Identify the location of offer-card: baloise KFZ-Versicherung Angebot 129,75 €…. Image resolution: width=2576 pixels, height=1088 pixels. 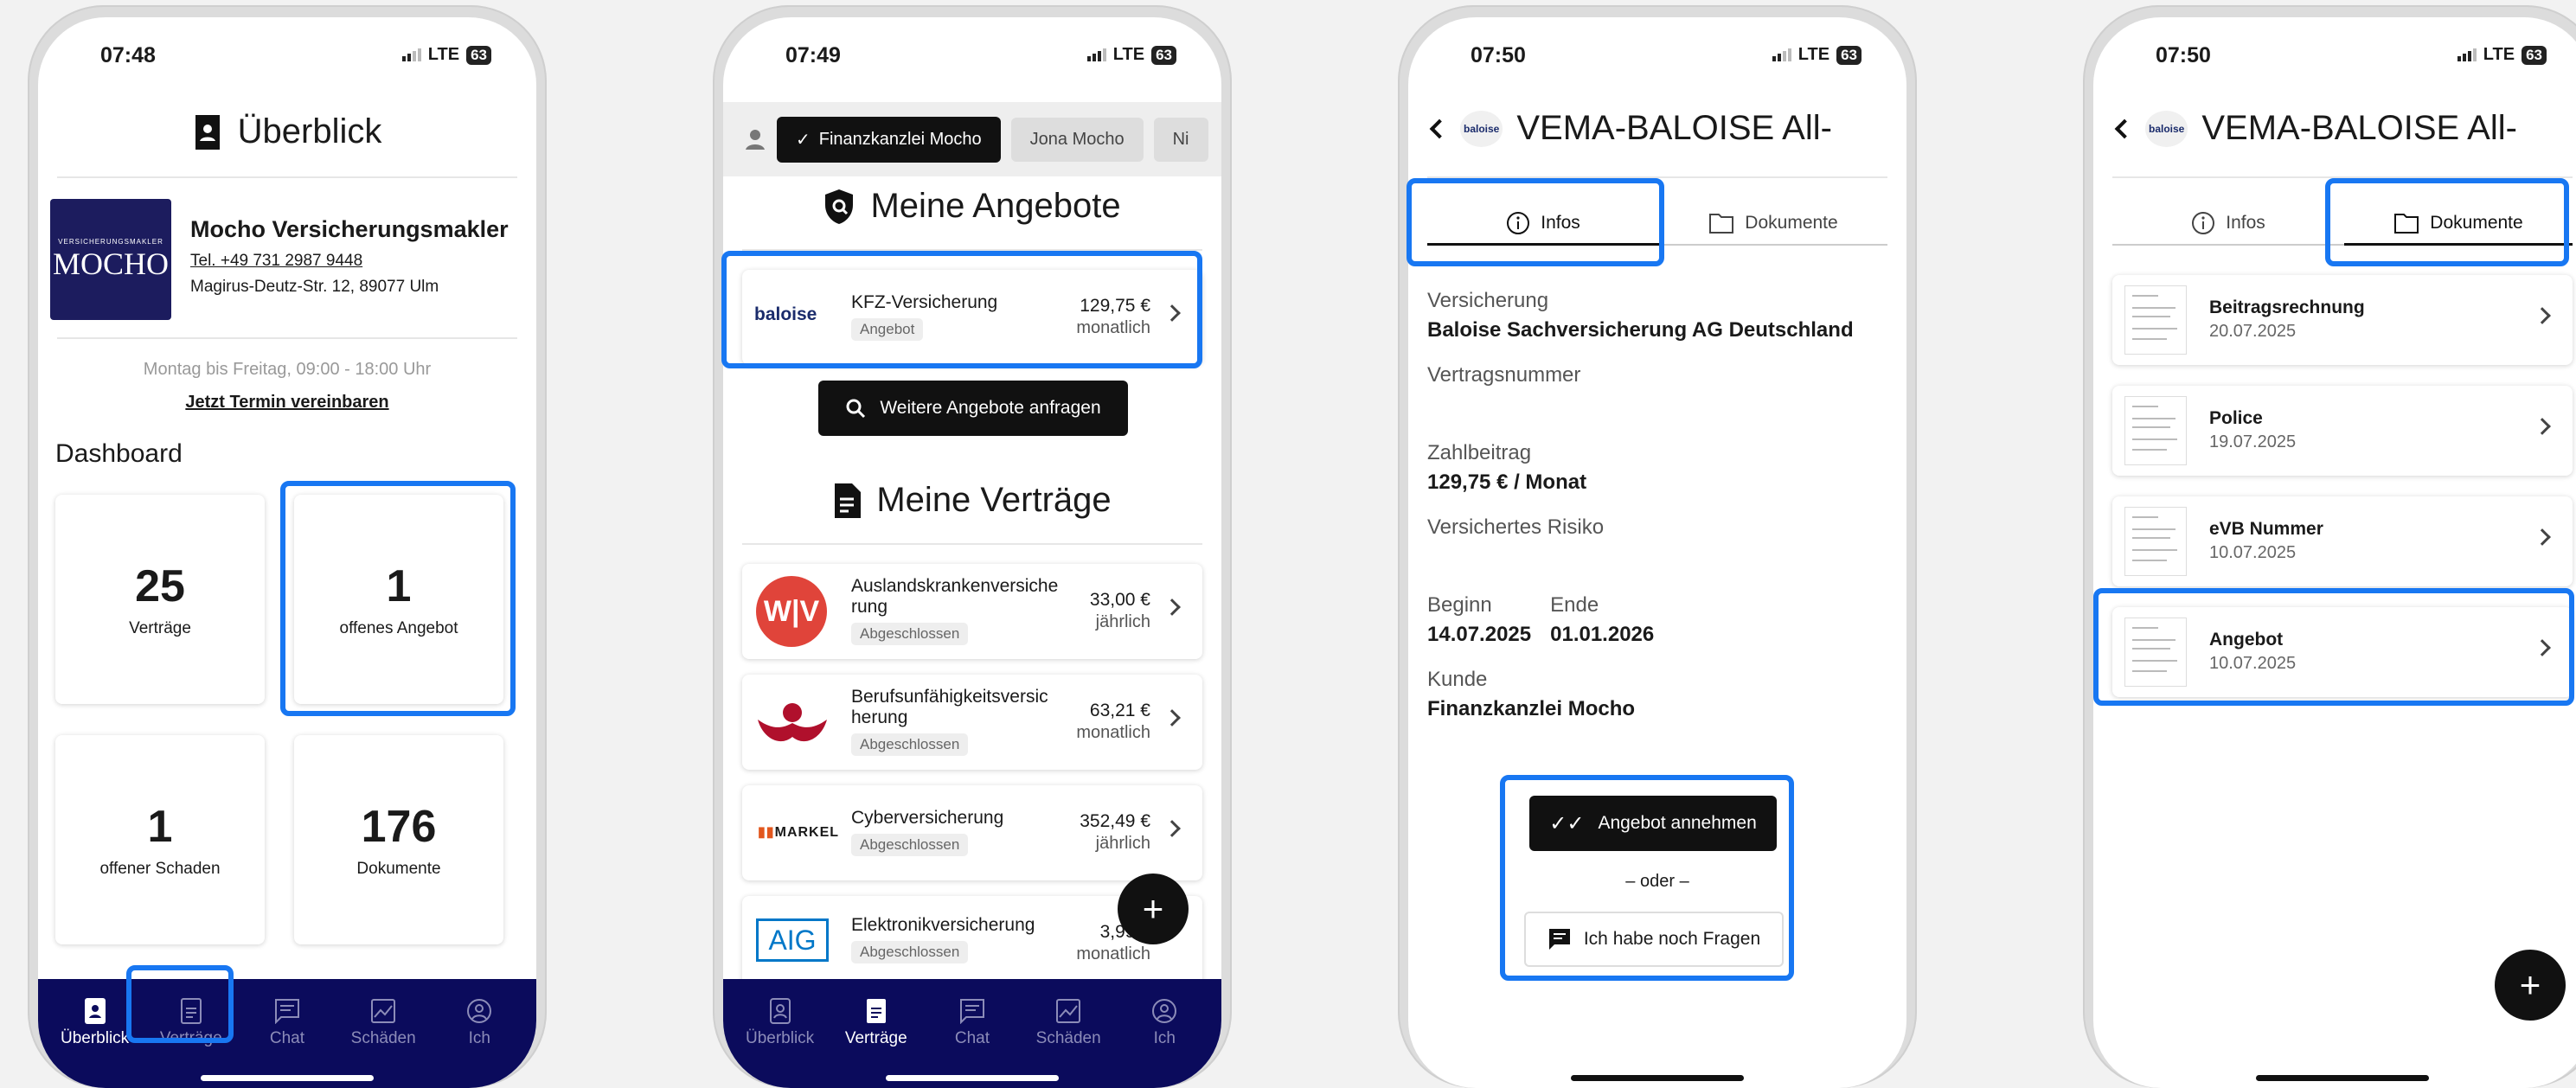
(972, 317).